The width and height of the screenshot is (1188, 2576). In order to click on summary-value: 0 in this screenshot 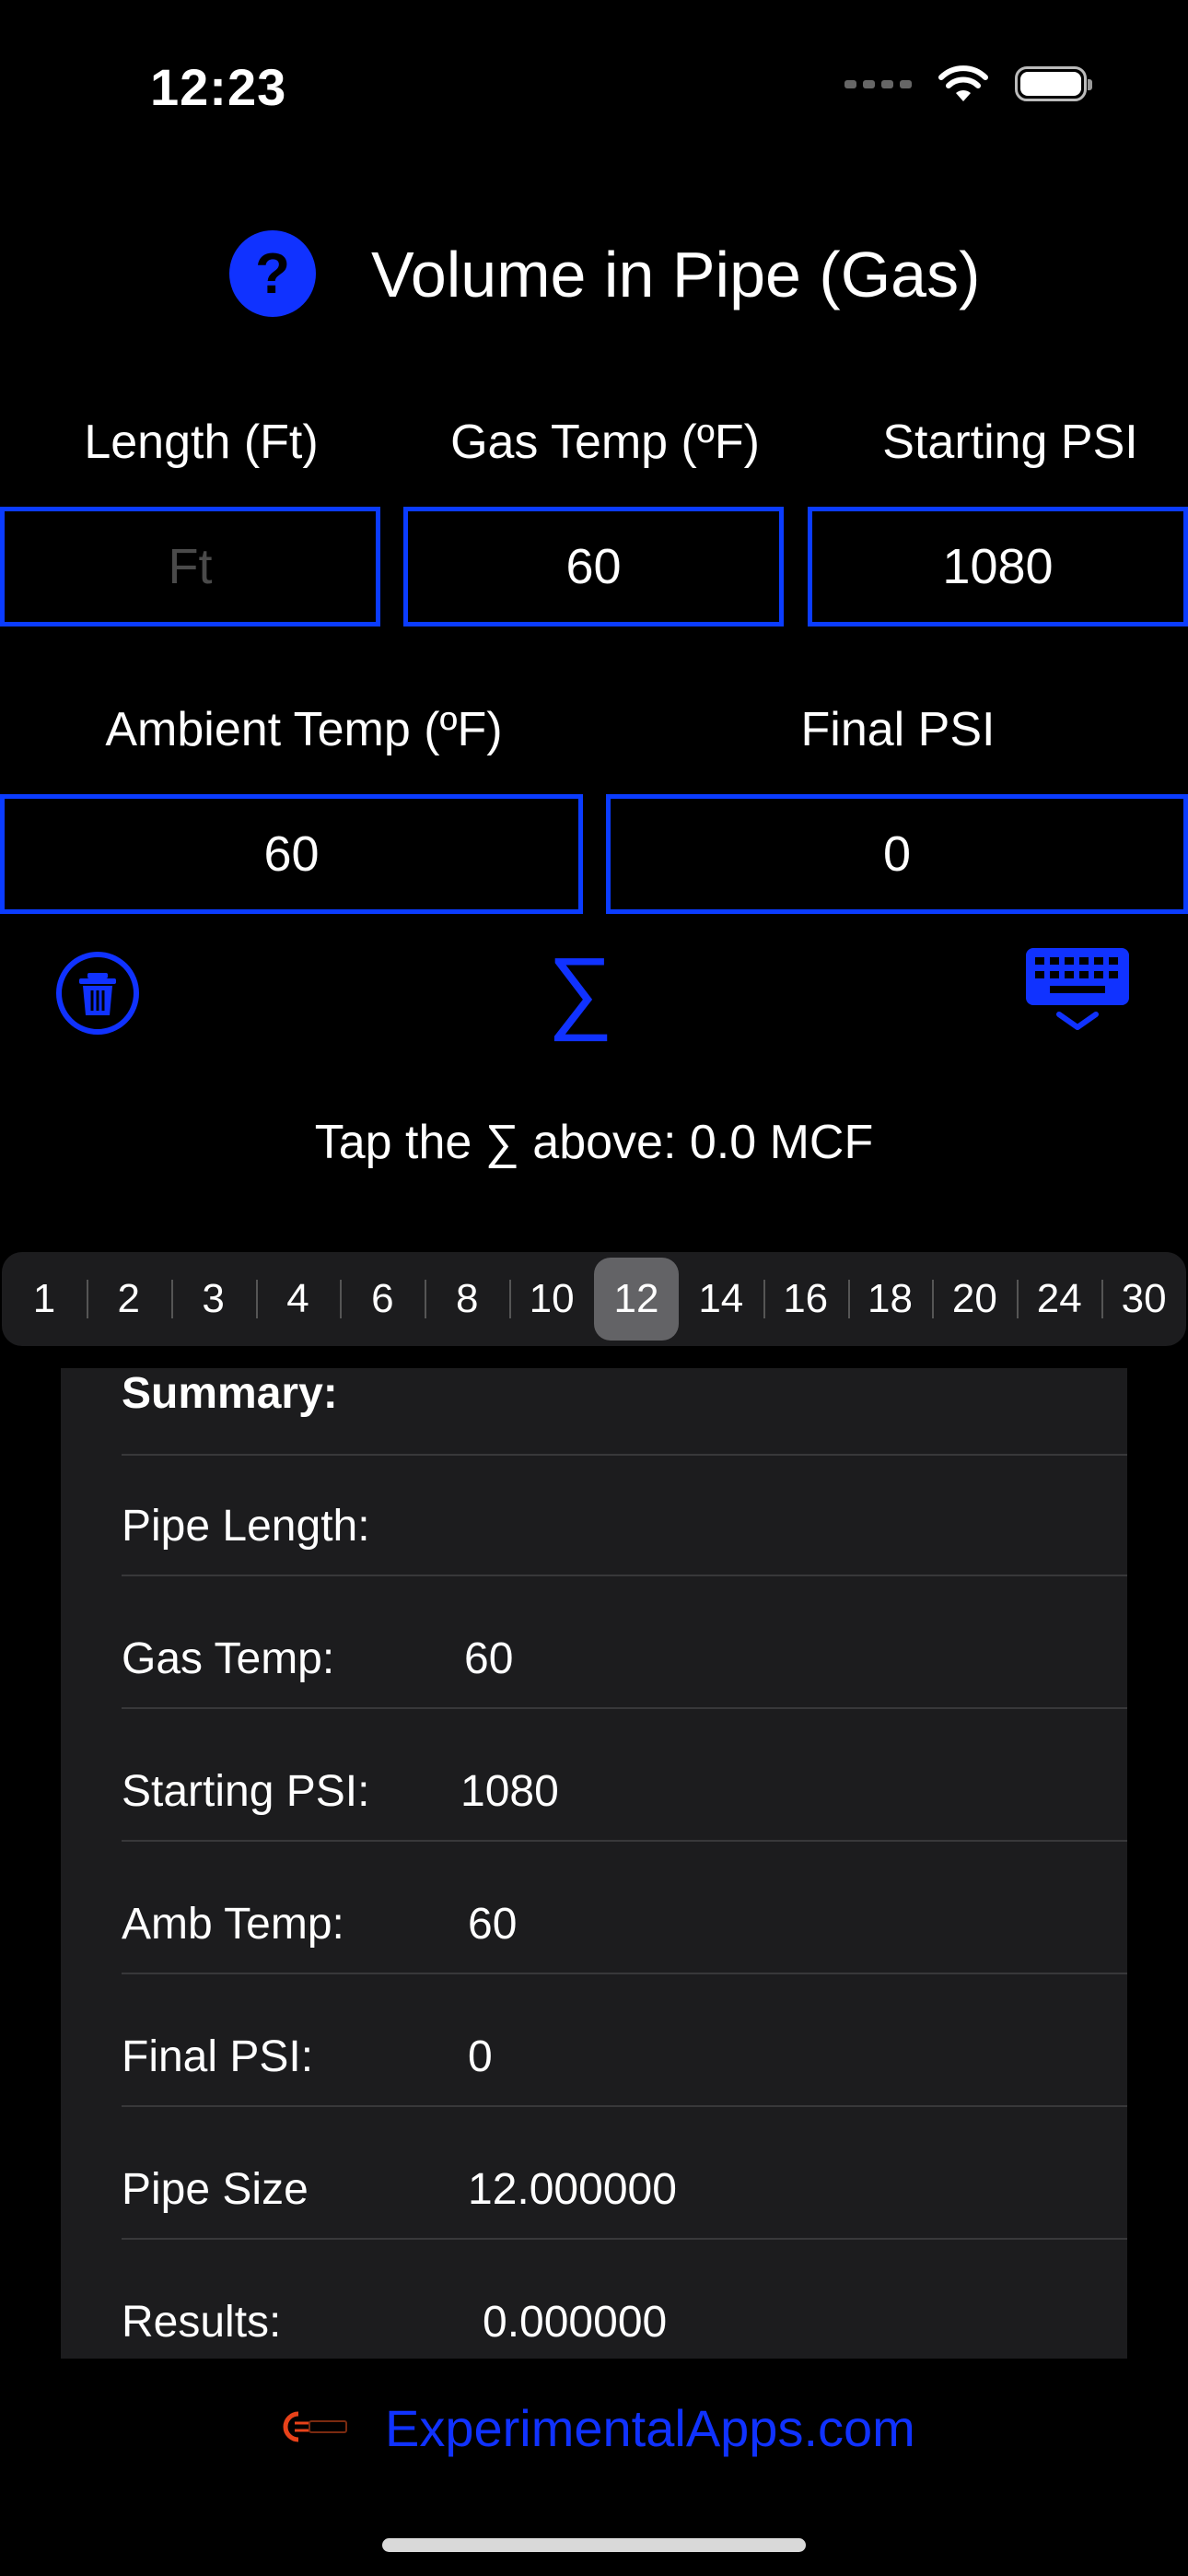, I will do `click(480, 2056)`.